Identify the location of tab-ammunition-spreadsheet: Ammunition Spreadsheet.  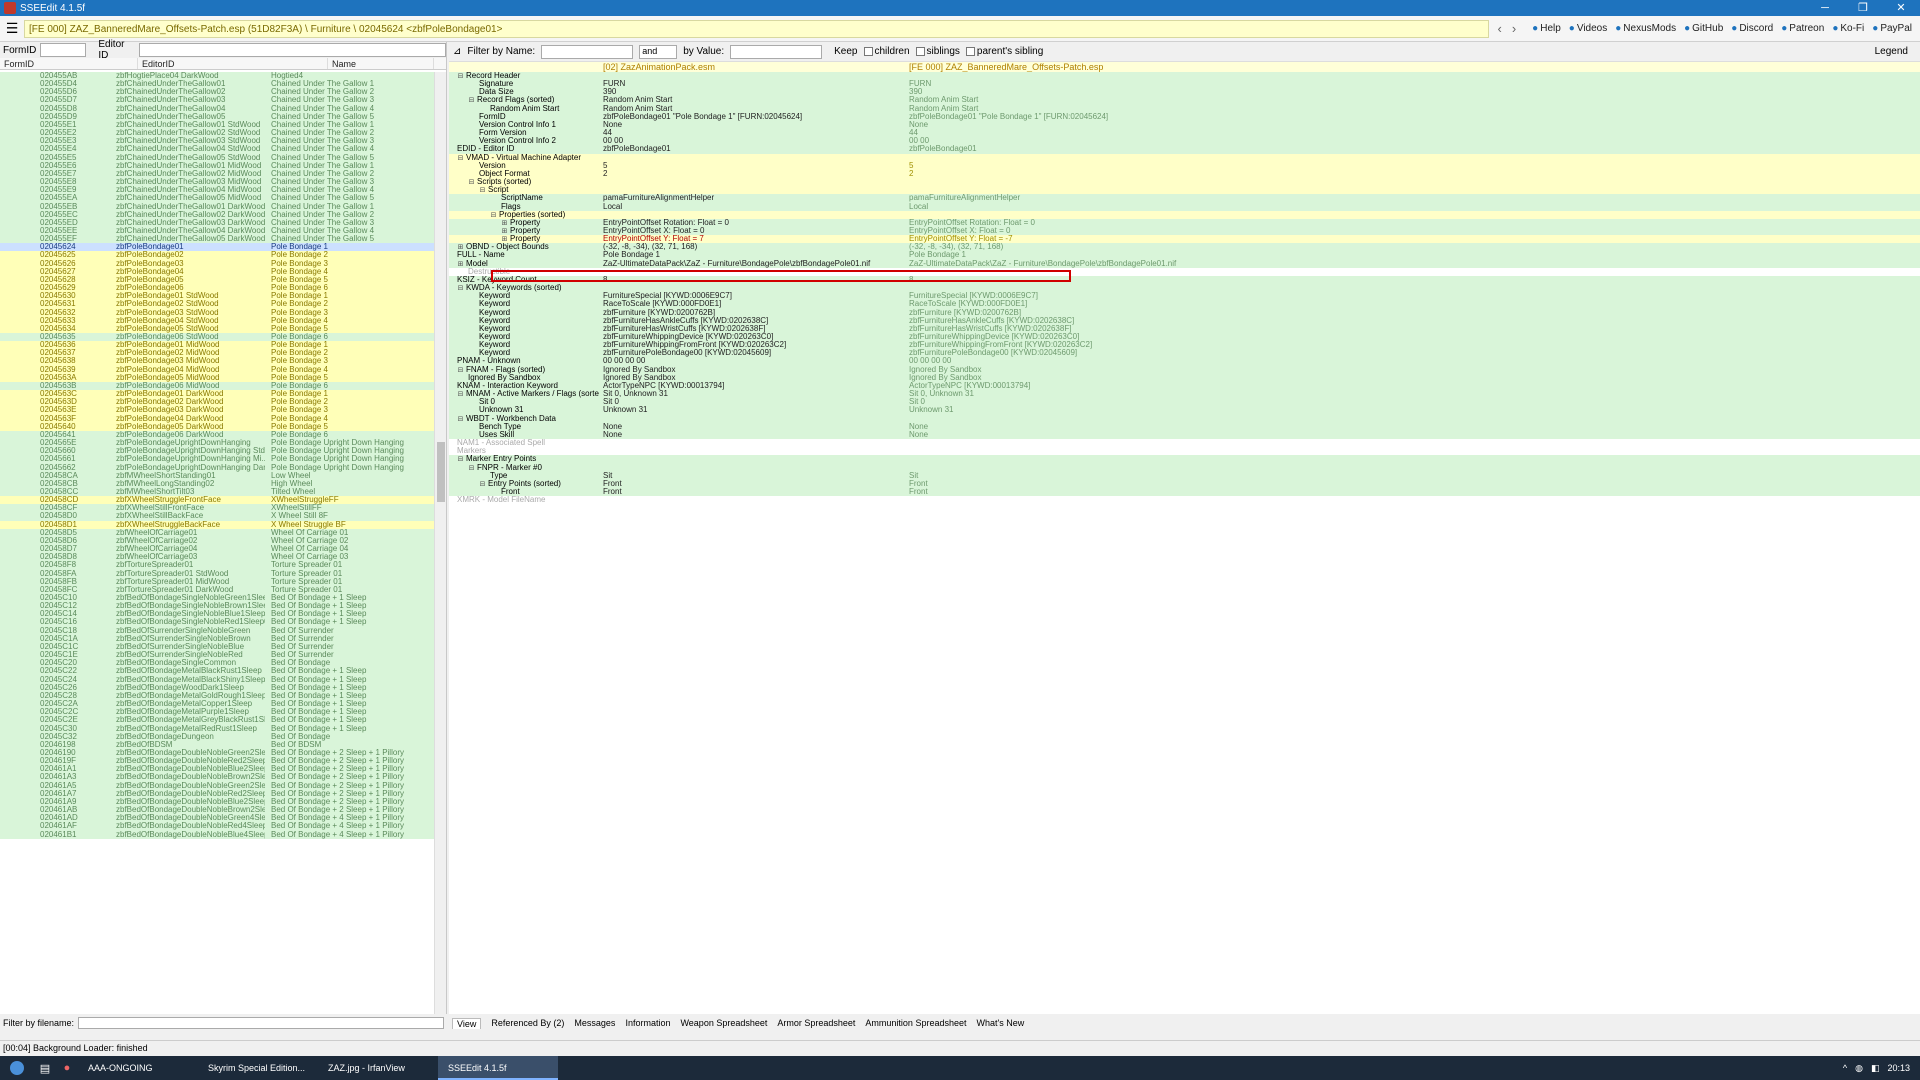
(915, 1023).